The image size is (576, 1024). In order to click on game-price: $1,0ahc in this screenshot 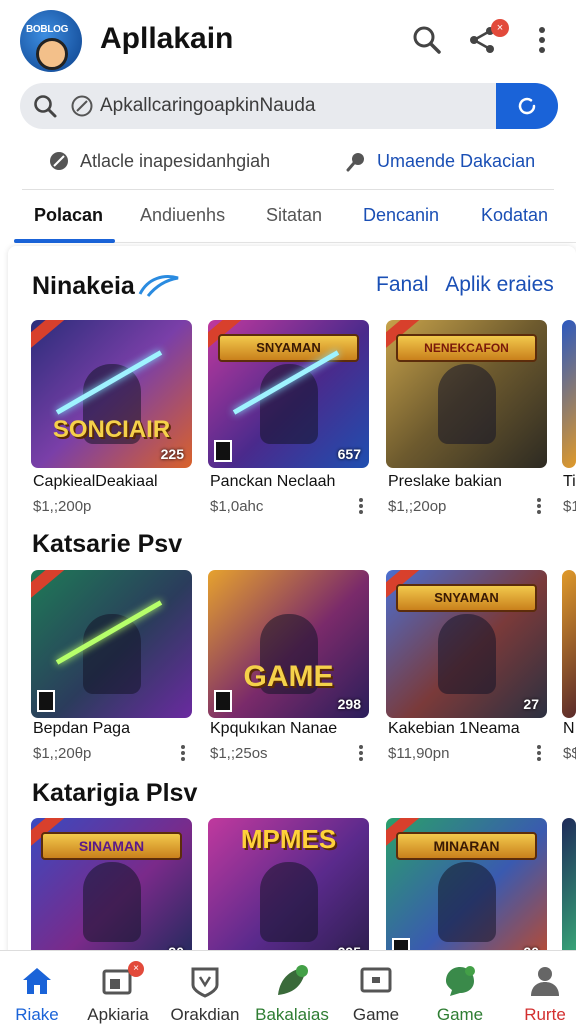, I will do `click(237, 506)`.